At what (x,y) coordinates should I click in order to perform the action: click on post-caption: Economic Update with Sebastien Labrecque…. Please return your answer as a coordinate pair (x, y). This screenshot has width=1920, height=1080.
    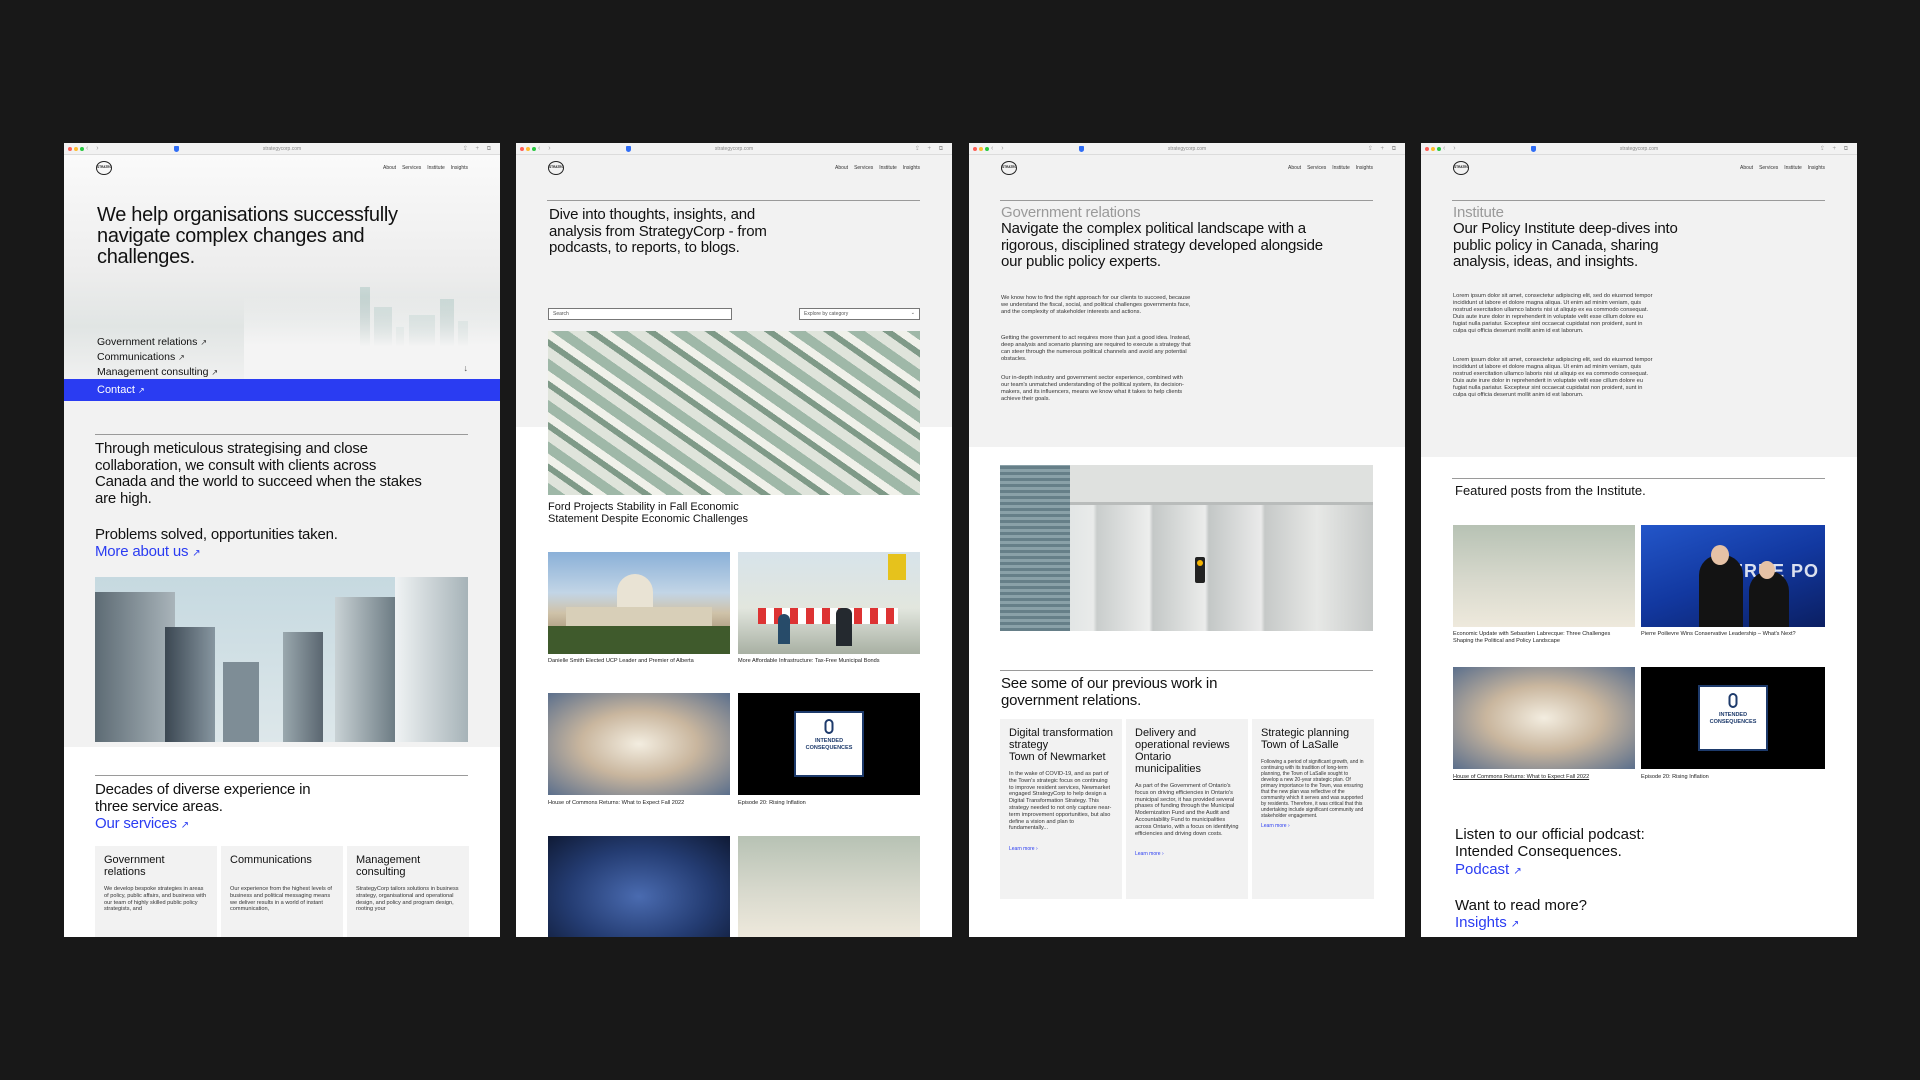
    Looking at the image, I should click on (1540, 638).